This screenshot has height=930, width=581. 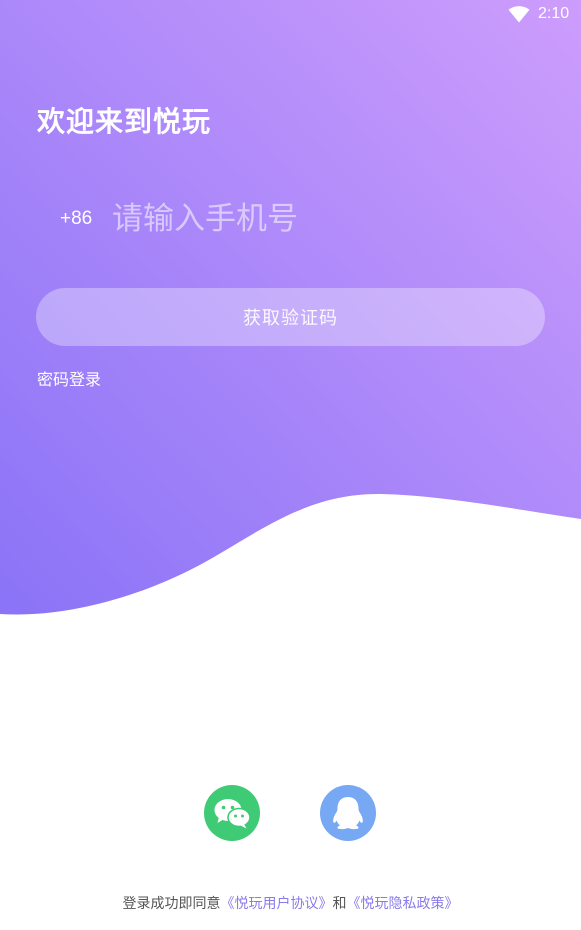 I want to click on phone-input, so click(x=322, y=219).